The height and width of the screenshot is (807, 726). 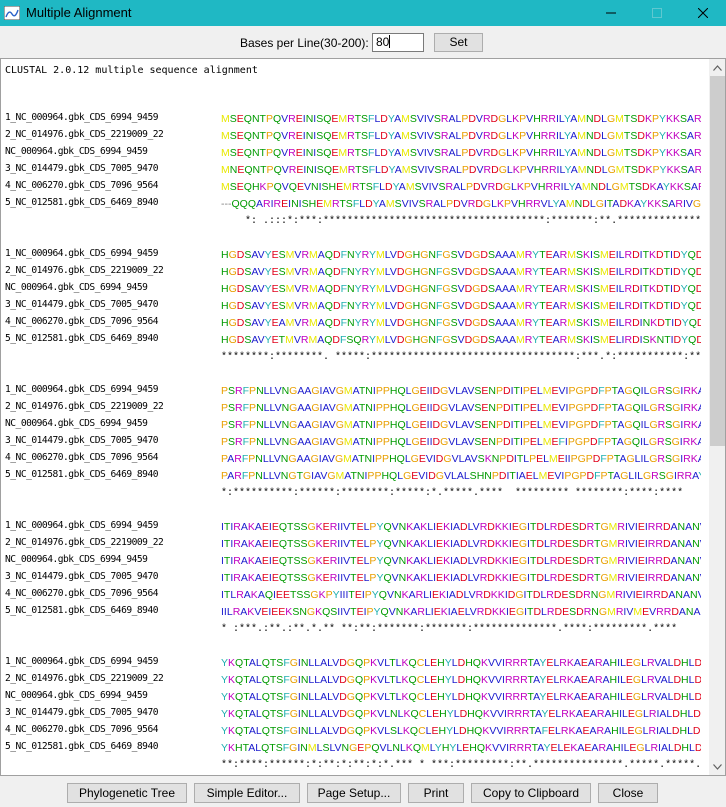 What do you see at coordinates (398, 42) in the screenshot?
I see `bases-per-line-input: 80` at bounding box center [398, 42].